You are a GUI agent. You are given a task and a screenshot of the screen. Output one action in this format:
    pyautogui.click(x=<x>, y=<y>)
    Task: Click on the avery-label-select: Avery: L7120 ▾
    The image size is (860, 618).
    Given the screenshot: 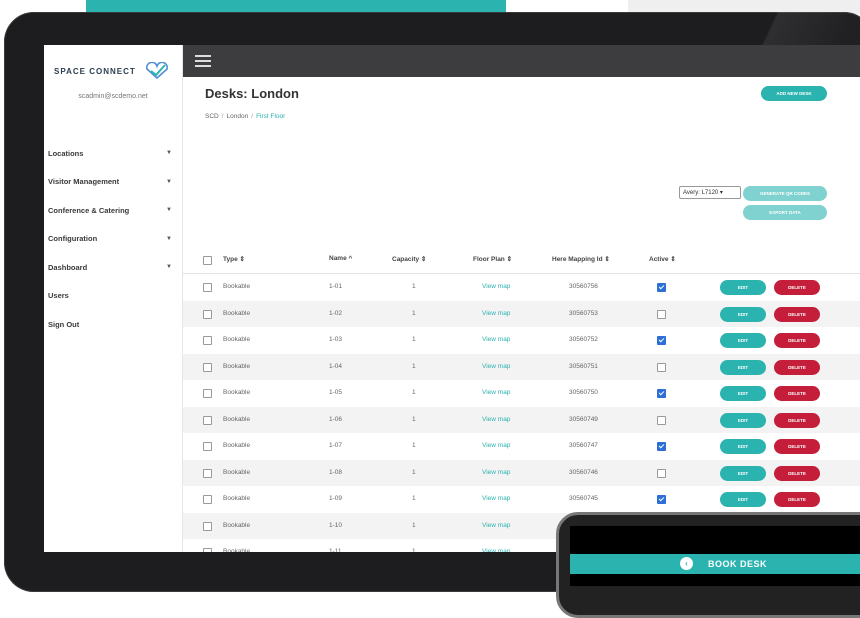 What is the action you would take?
    pyautogui.click(x=710, y=192)
    